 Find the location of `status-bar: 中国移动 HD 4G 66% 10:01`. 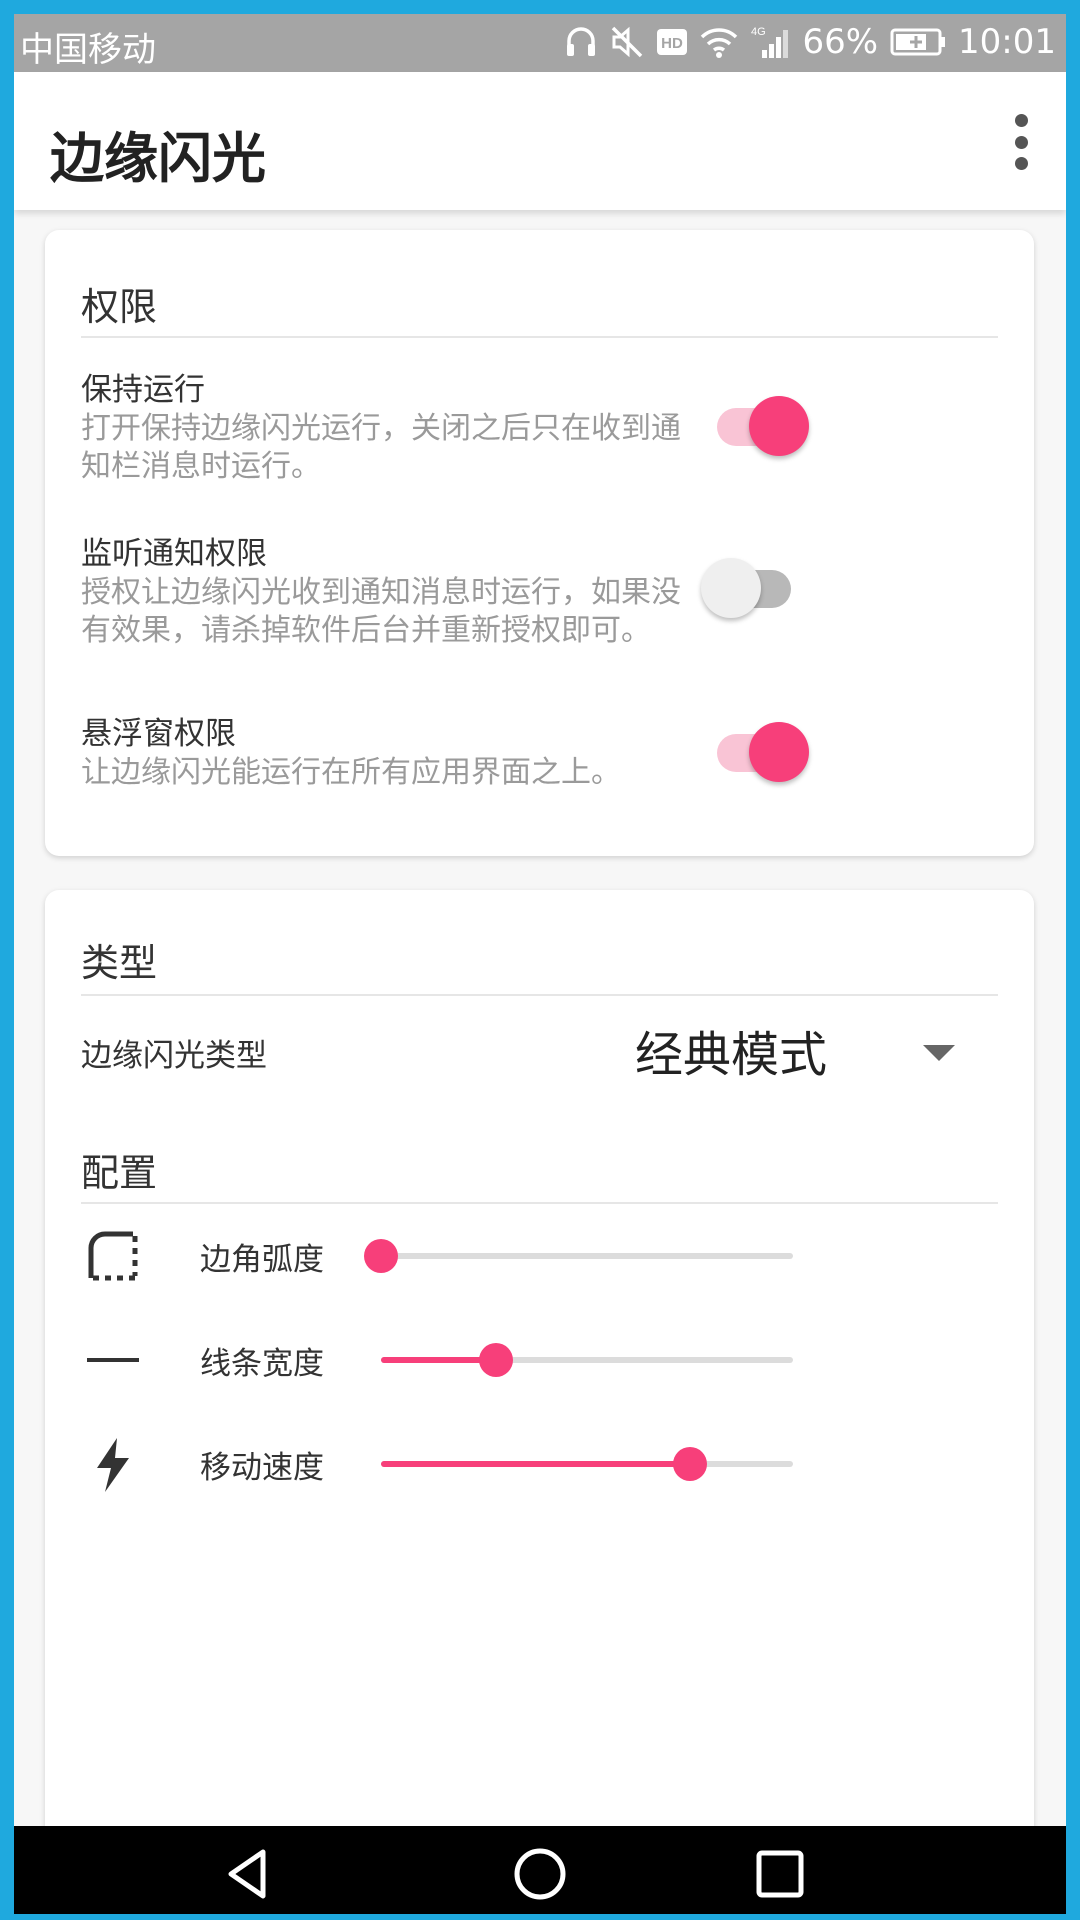

status-bar: 中国移动 HD 4G 66% 10:01 is located at coordinates (540, 43).